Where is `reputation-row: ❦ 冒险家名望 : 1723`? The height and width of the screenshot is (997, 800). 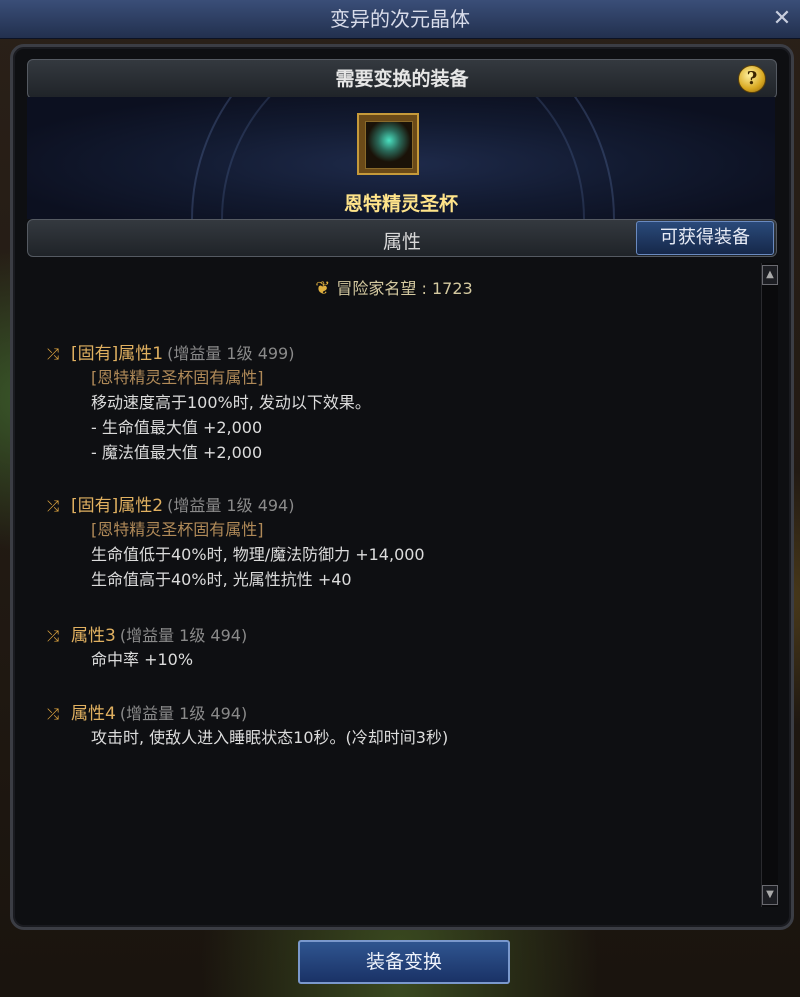 reputation-row: ❦ 冒险家名望 : 1723 is located at coordinates (394, 288).